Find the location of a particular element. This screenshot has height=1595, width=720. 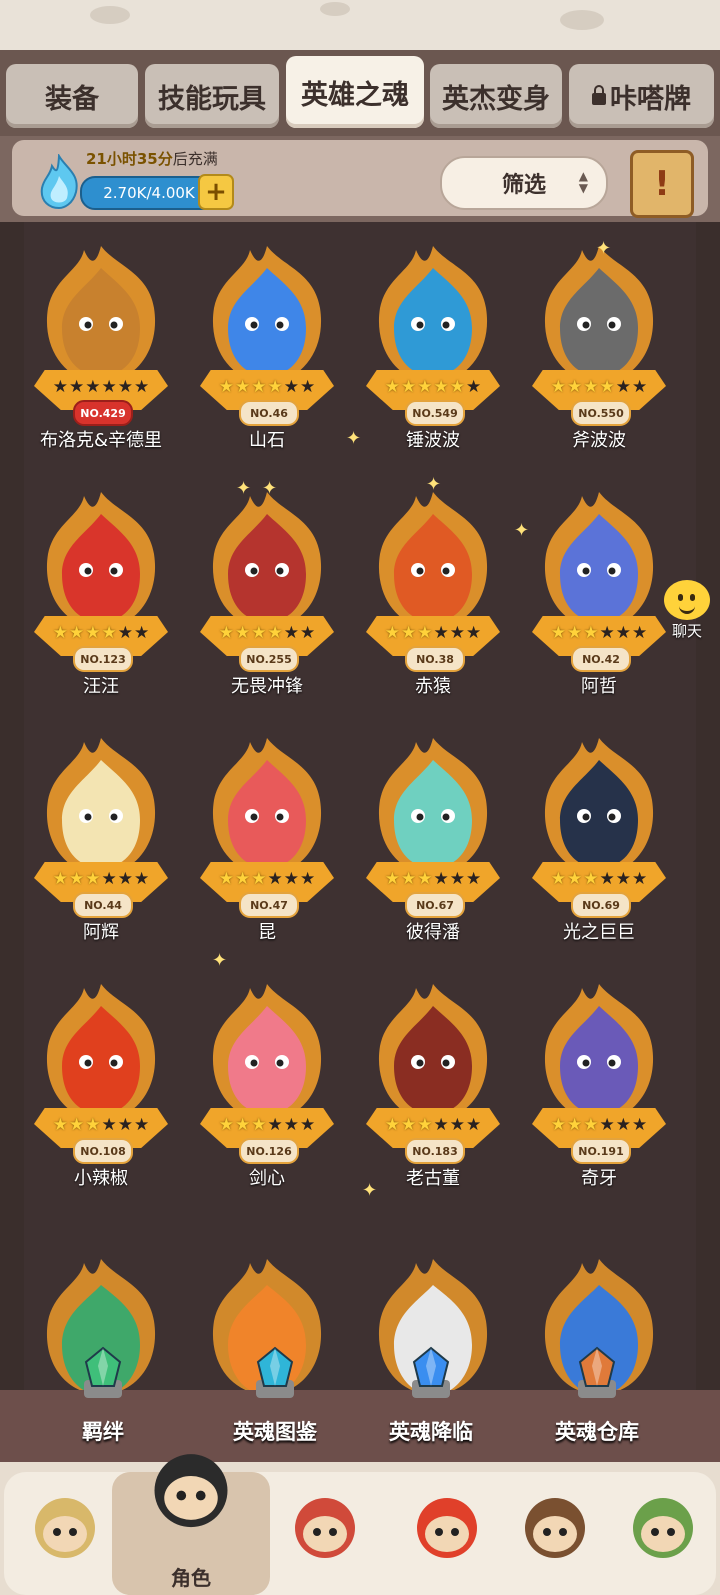

chat-label: 聊天 is located at coordinates (686, 631).